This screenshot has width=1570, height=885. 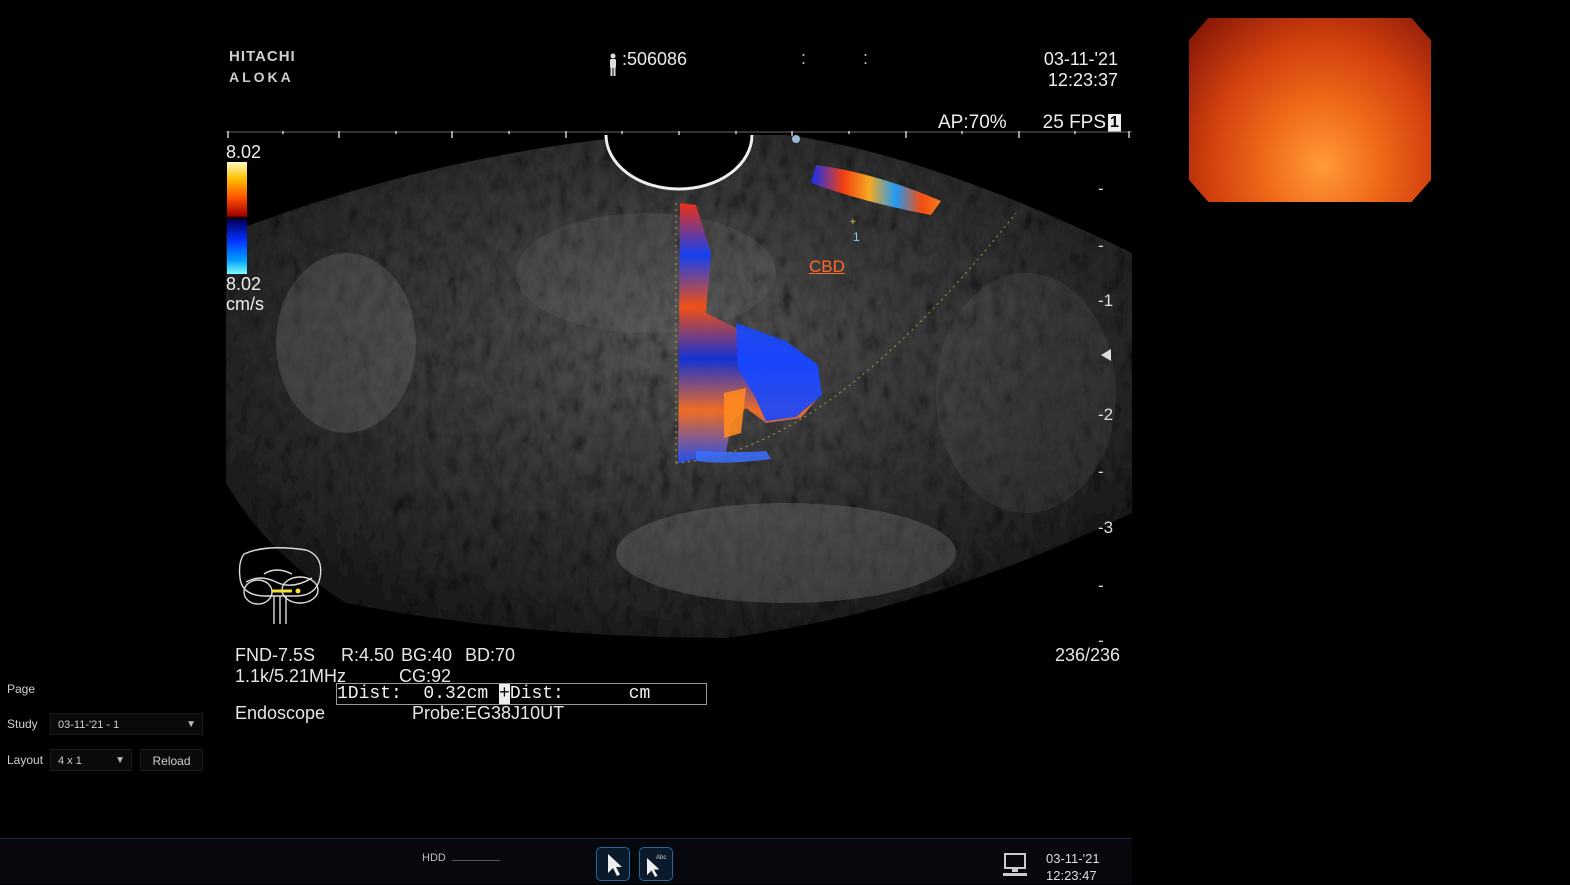 What do you see at coordinates (171, 760) in the screenshot?
I see `reload-button: Reload` at bounding box center [171, 760].